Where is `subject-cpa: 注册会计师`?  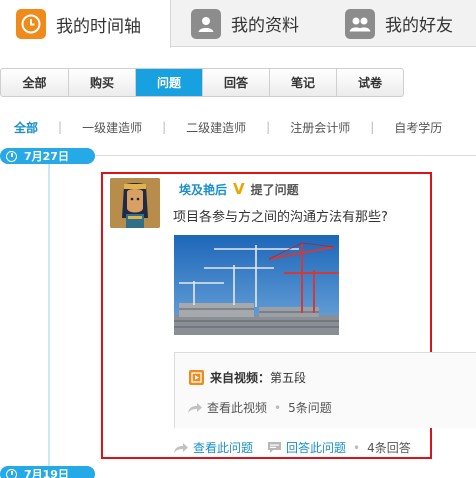 subject-cpa: 注册会计师 is located at coordinates (320, 127).